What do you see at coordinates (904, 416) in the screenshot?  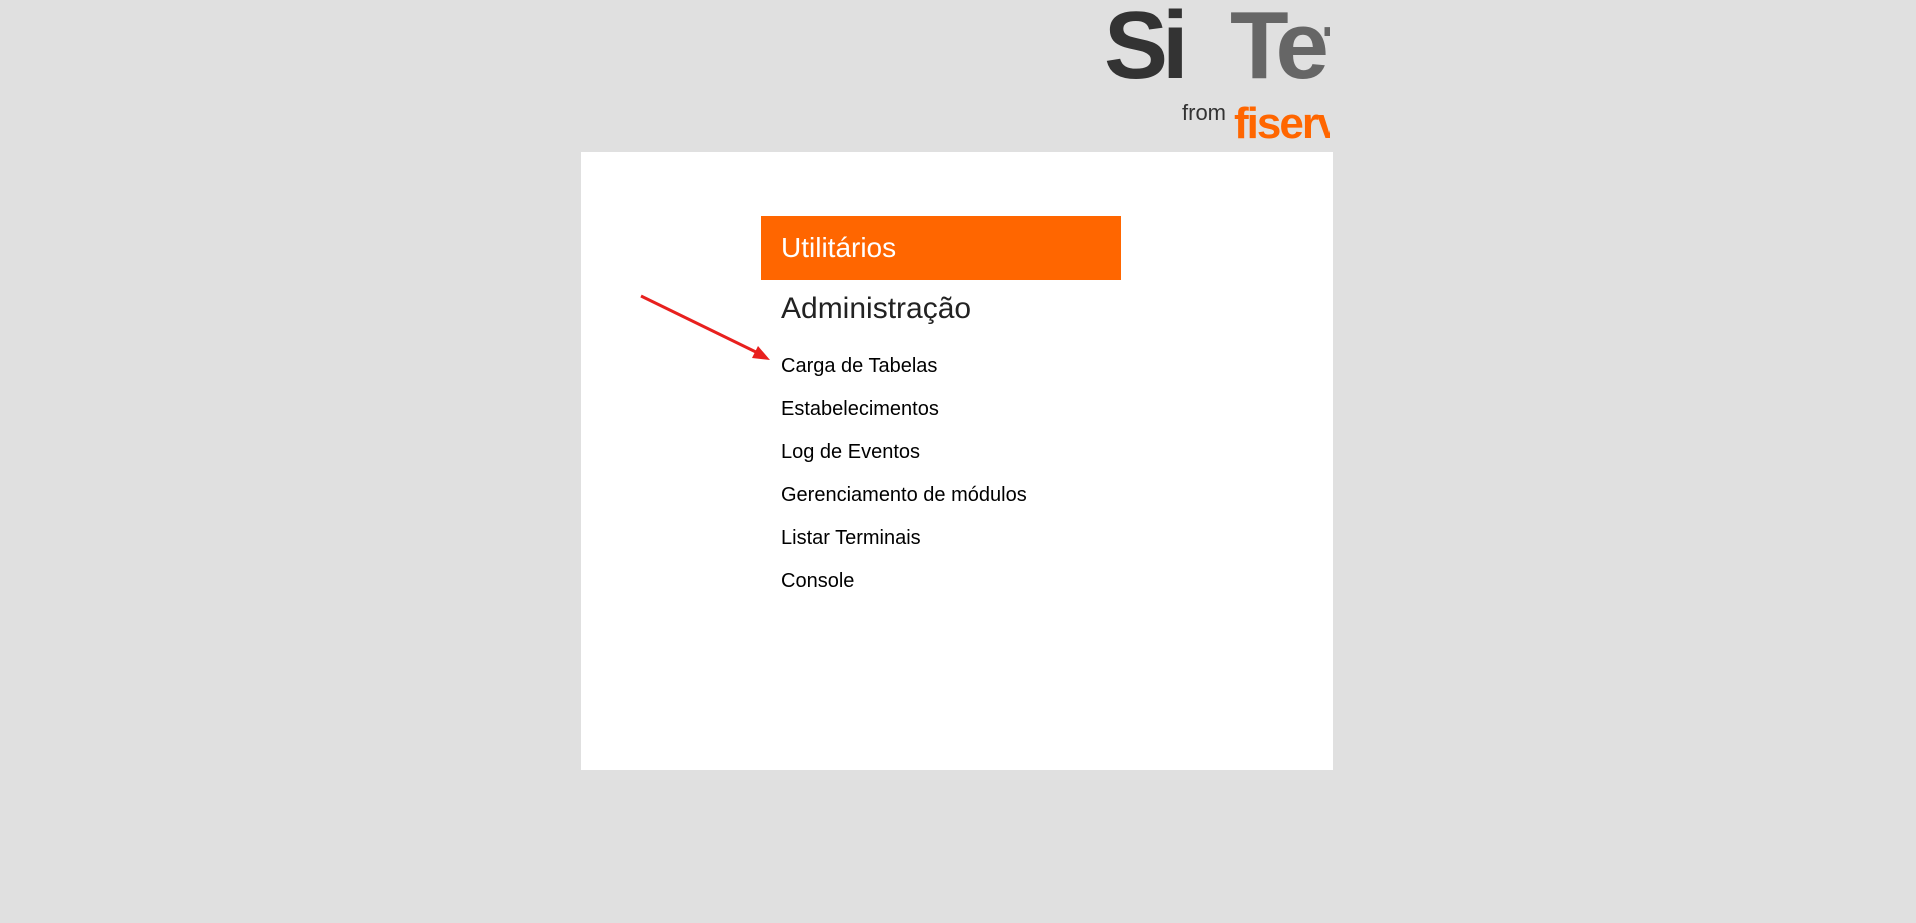 I see `menu-item-estabelecimentos: Estabelecimentos` at bounding box center [904, 416].